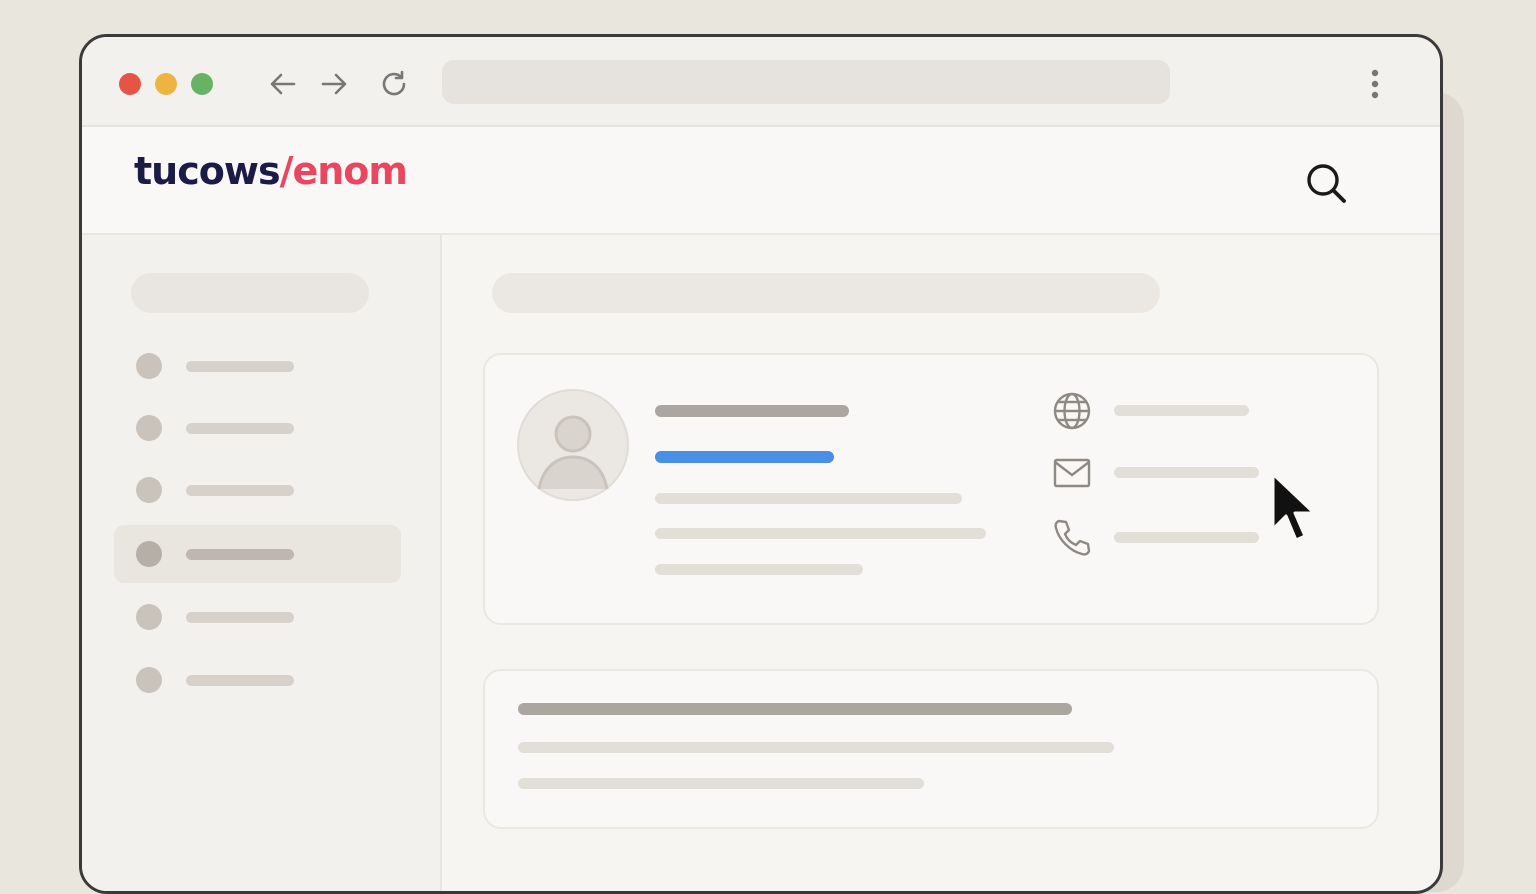 Image resolution: width=1536 pixels, height=894 pixels. What do you see at coordinates (130, 84) in the screenshot?
I see `close-window-button` at bounding box center [130, 84].